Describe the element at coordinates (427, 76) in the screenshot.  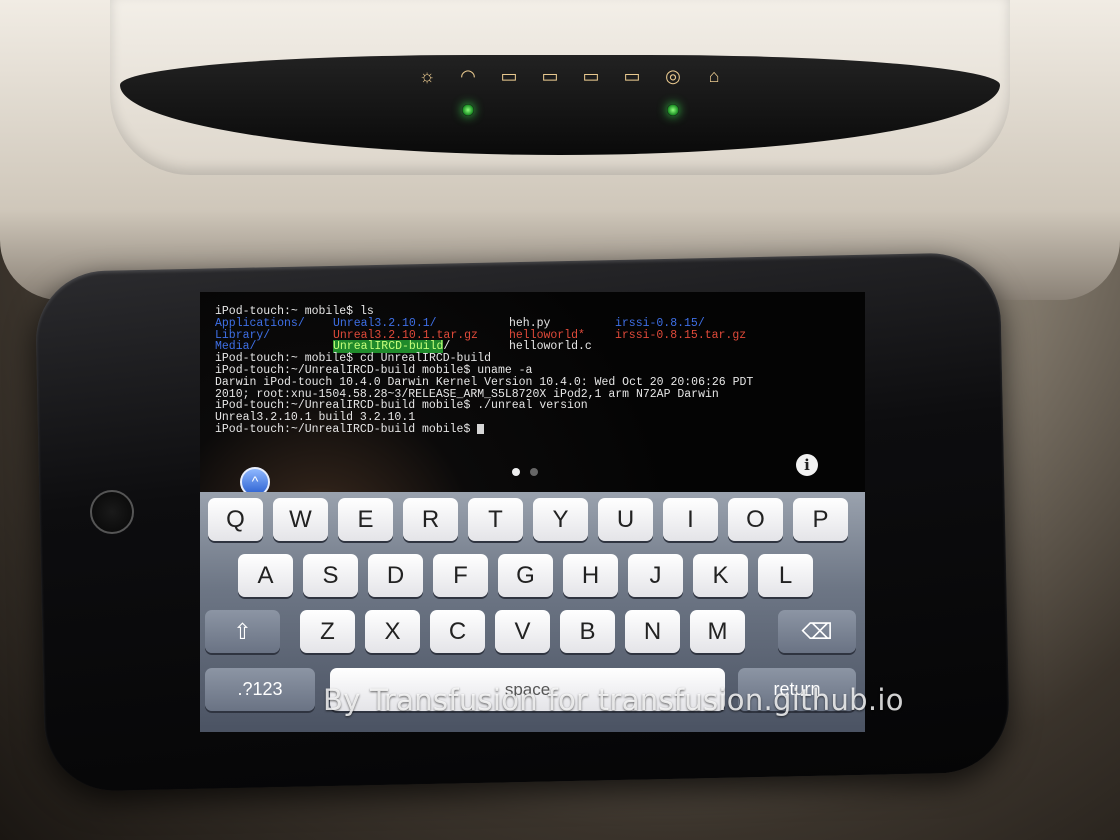
I see `power-icon: ☼` at that location.